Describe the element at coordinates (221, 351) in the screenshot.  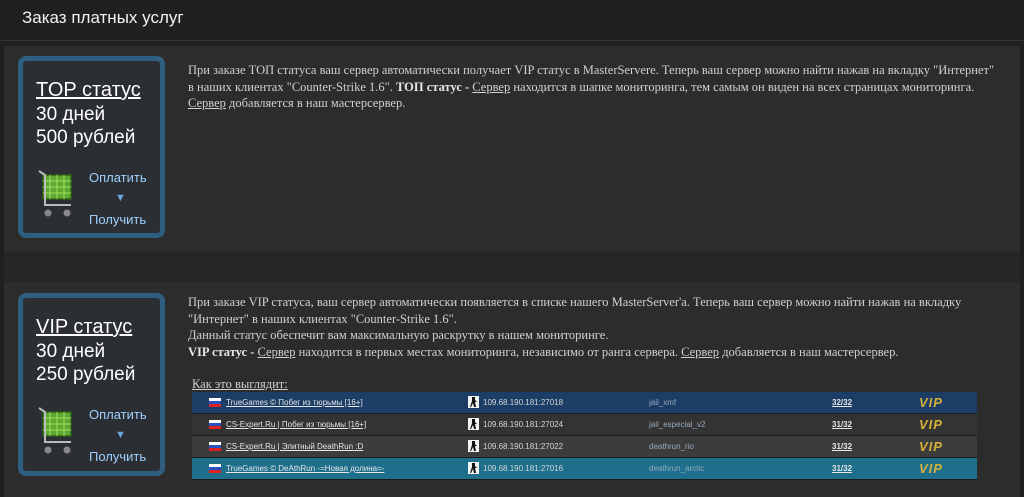
I see `vip-desc-bold: VIP статус -` at that location.